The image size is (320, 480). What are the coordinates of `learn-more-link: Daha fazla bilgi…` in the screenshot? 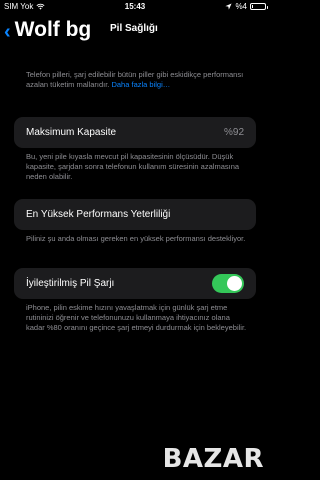 It's located at (140, 84).